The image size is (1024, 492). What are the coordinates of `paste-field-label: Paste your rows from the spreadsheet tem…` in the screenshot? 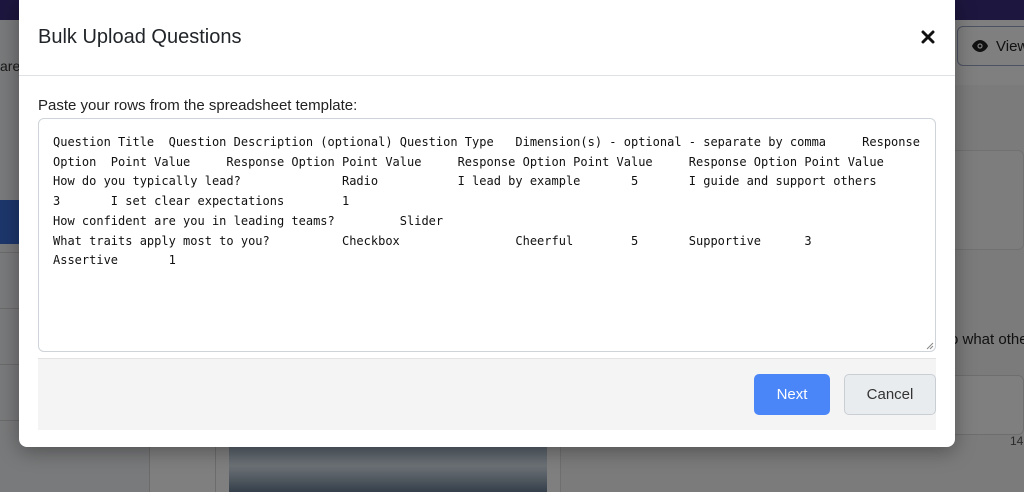 It's located at (198, 105).